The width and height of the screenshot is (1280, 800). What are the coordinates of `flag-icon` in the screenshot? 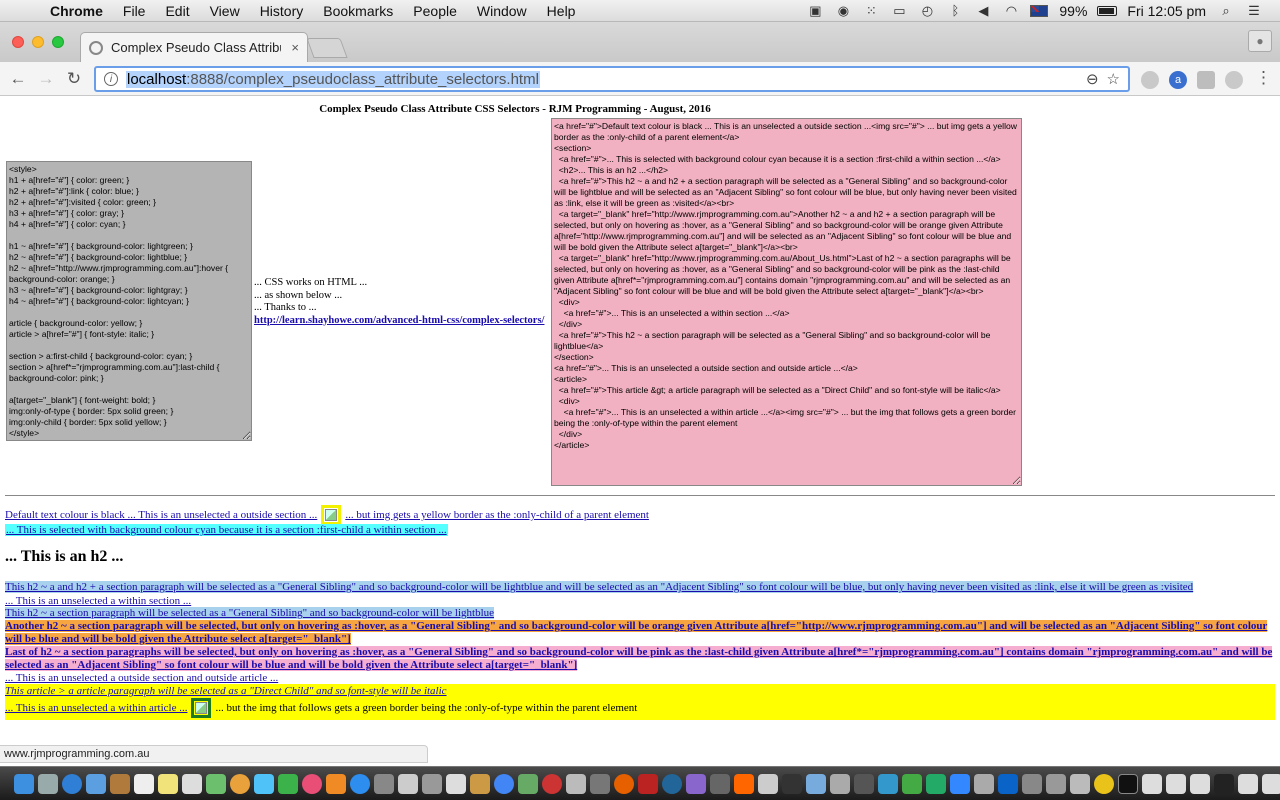 It's located at (1039, 11).